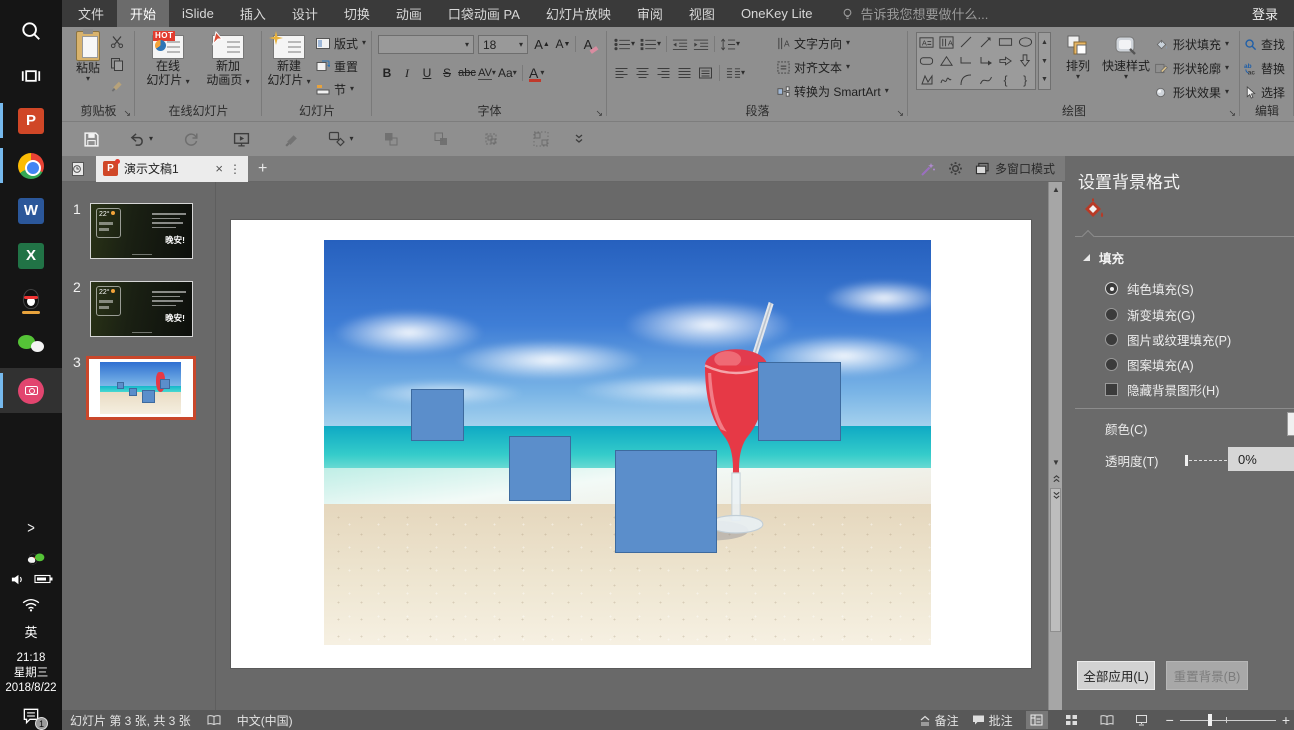 Image resolution: width=1294 pixels, height=730 pixels. Describe the element at coordinates (31, 75) in the screenshot. I see `taskbar-task-view-button` at that location.